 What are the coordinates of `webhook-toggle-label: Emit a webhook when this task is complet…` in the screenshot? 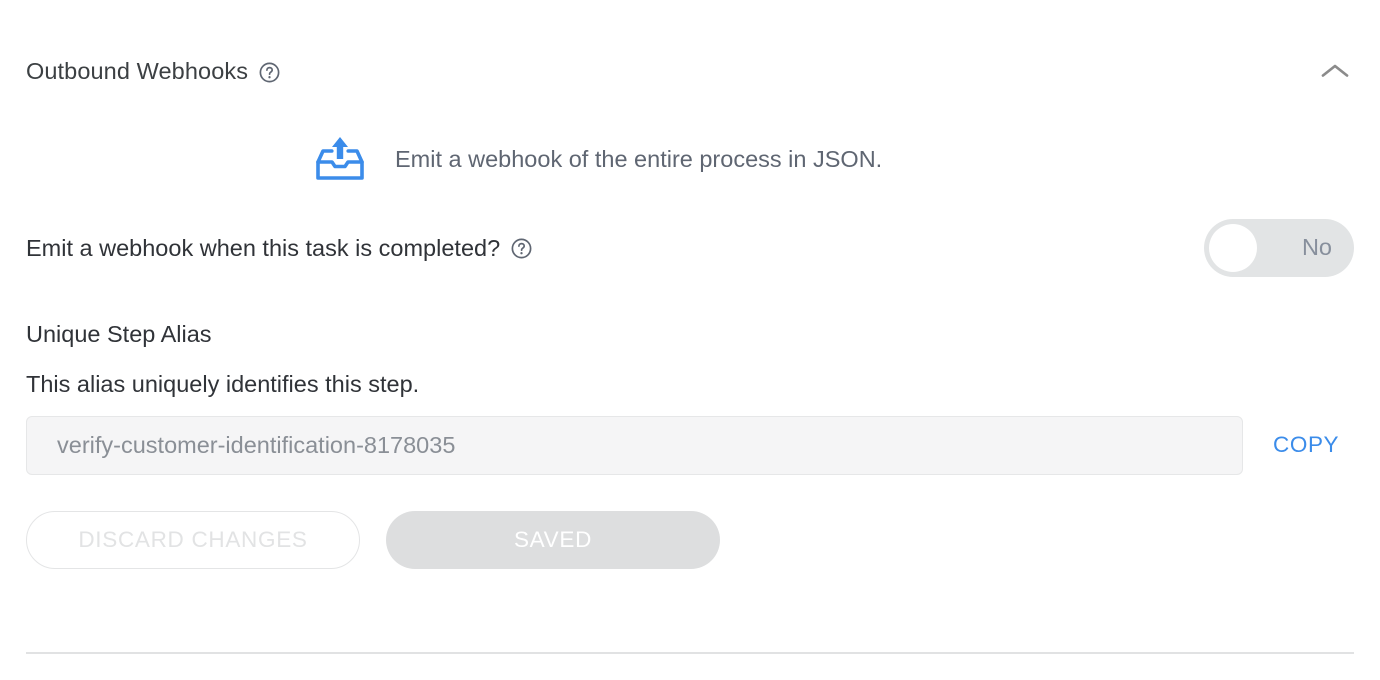 It's located at (263, 247).